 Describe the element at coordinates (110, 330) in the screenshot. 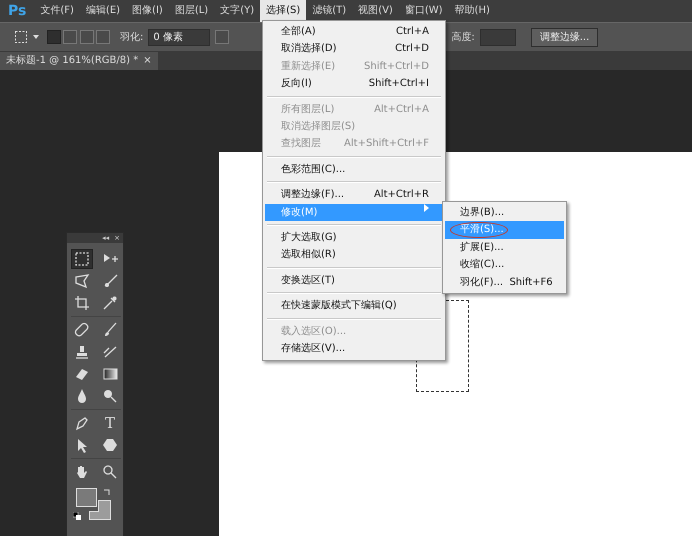

I see `brush-icon` at that location.